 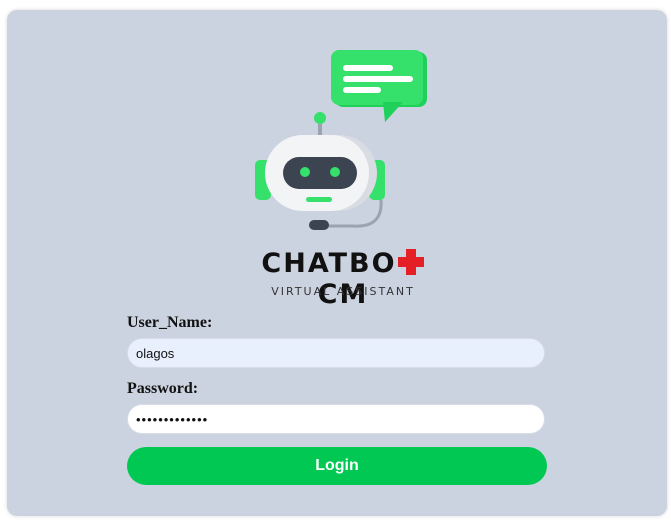 What do you see at coordinates (336, 353) in the screenshot?
I see `username-input` at bounding box center [336, 353].